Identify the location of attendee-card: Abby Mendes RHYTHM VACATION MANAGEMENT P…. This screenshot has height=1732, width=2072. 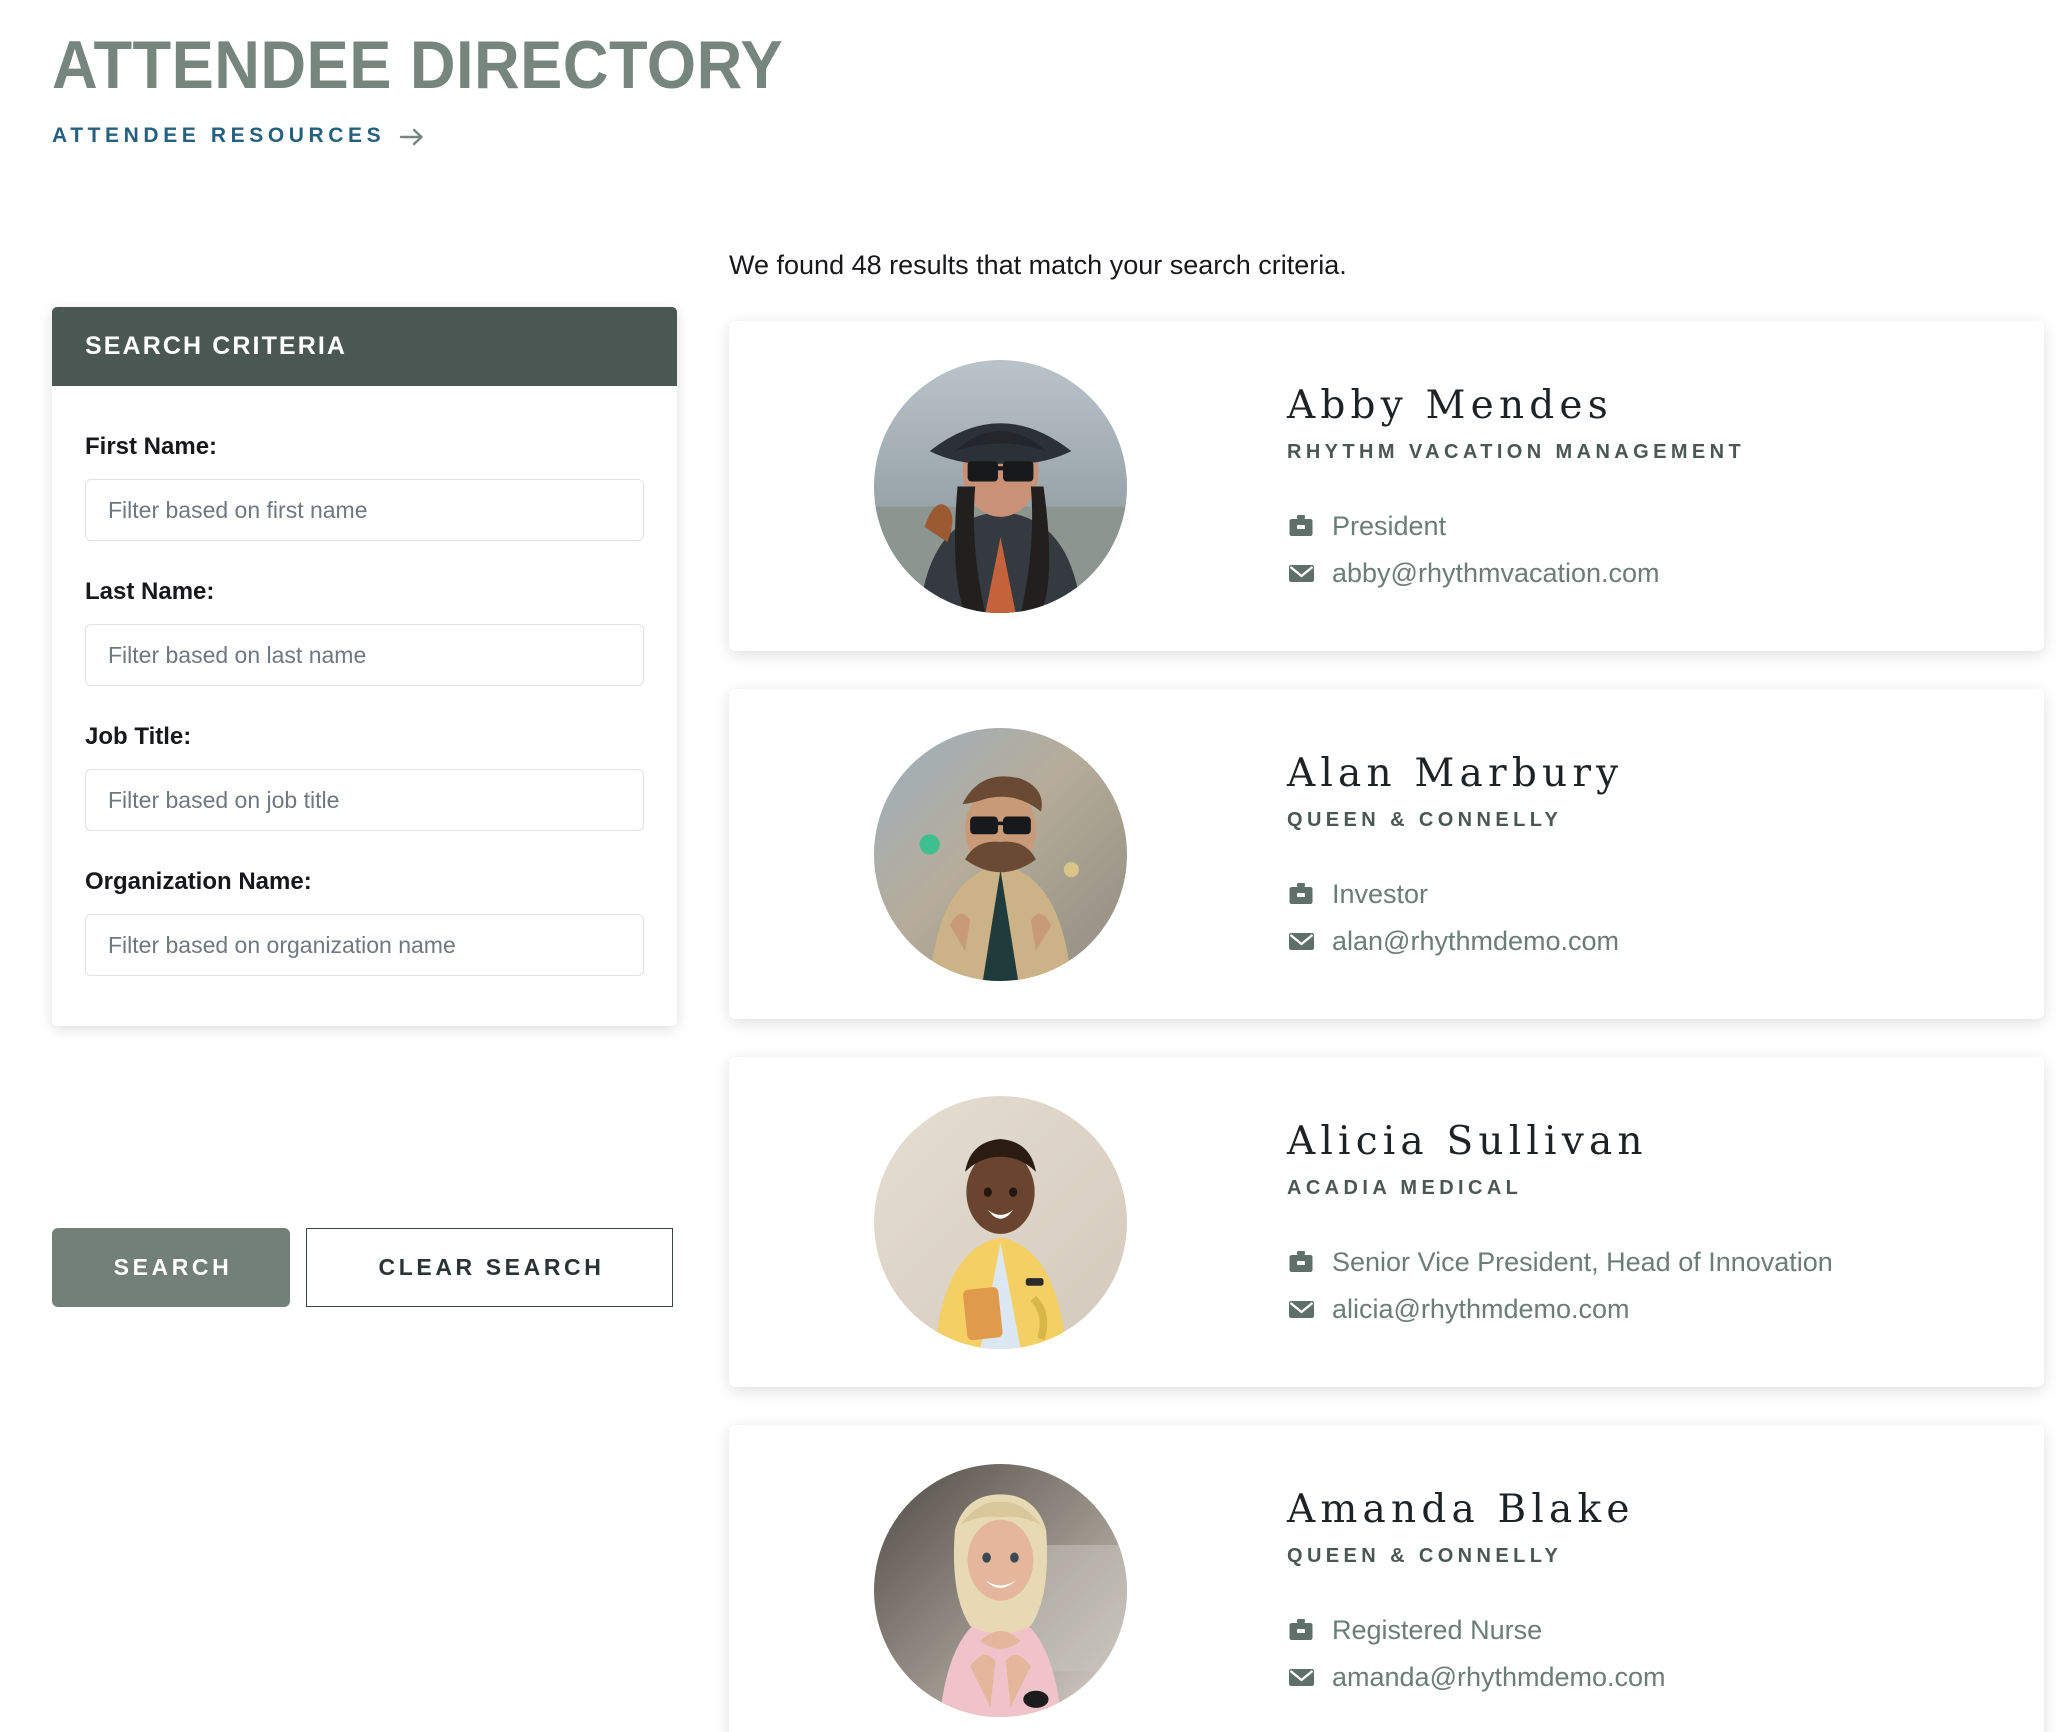
(1386, 486).